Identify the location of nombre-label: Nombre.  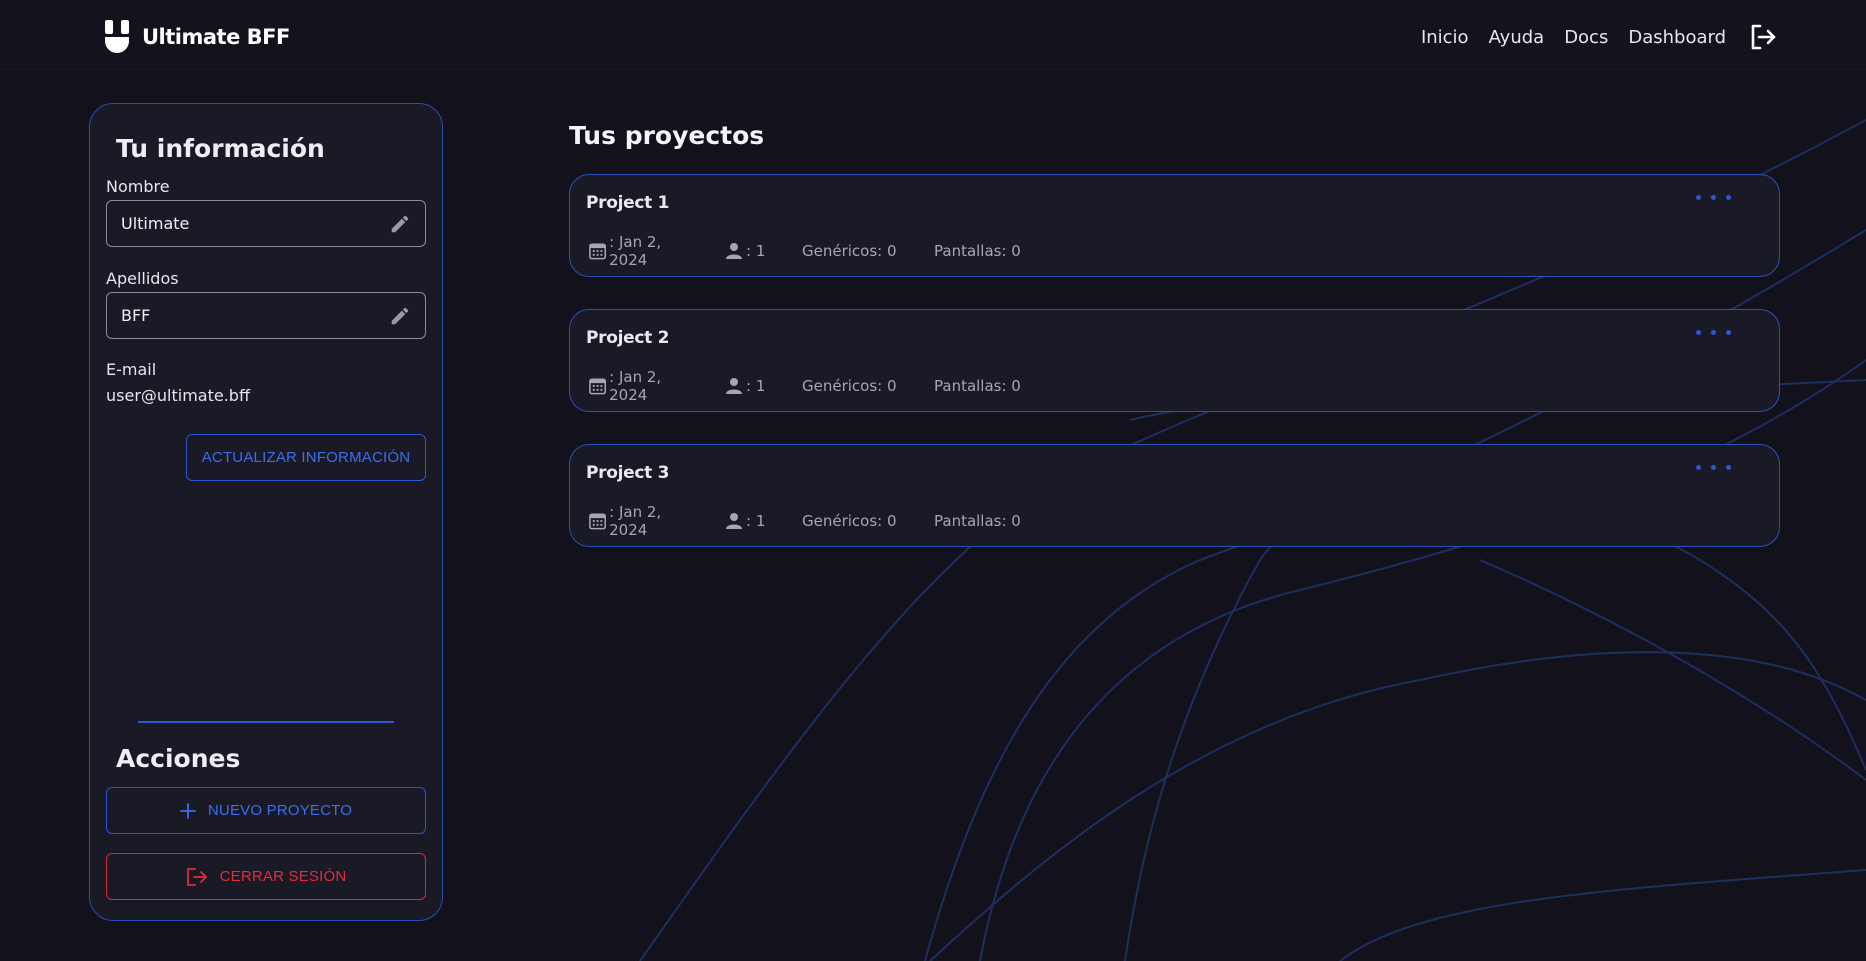
(138, 186).